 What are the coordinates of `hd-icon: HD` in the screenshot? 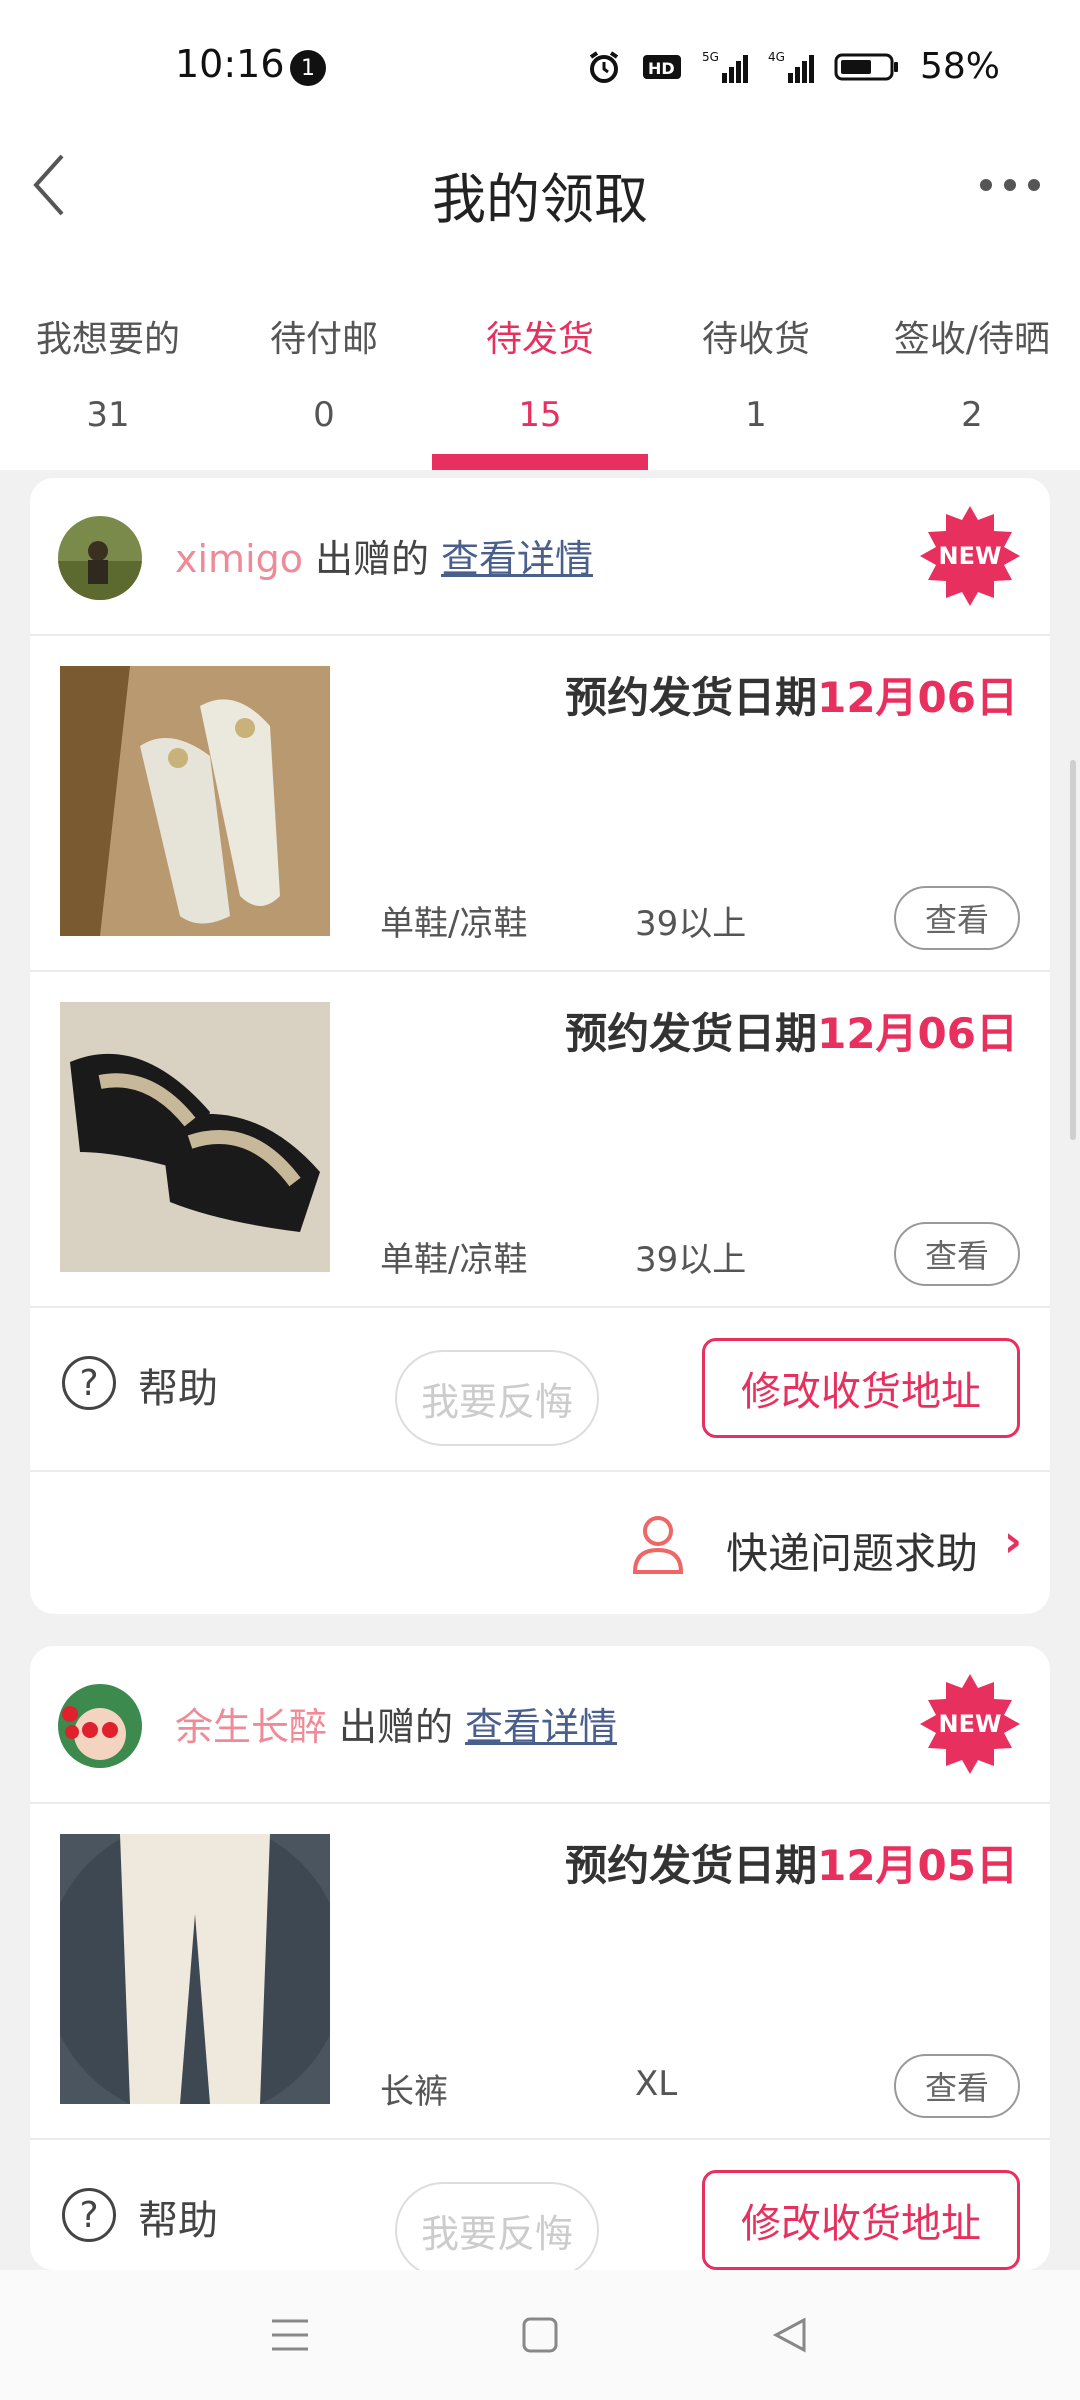 It's located at (661, 66).